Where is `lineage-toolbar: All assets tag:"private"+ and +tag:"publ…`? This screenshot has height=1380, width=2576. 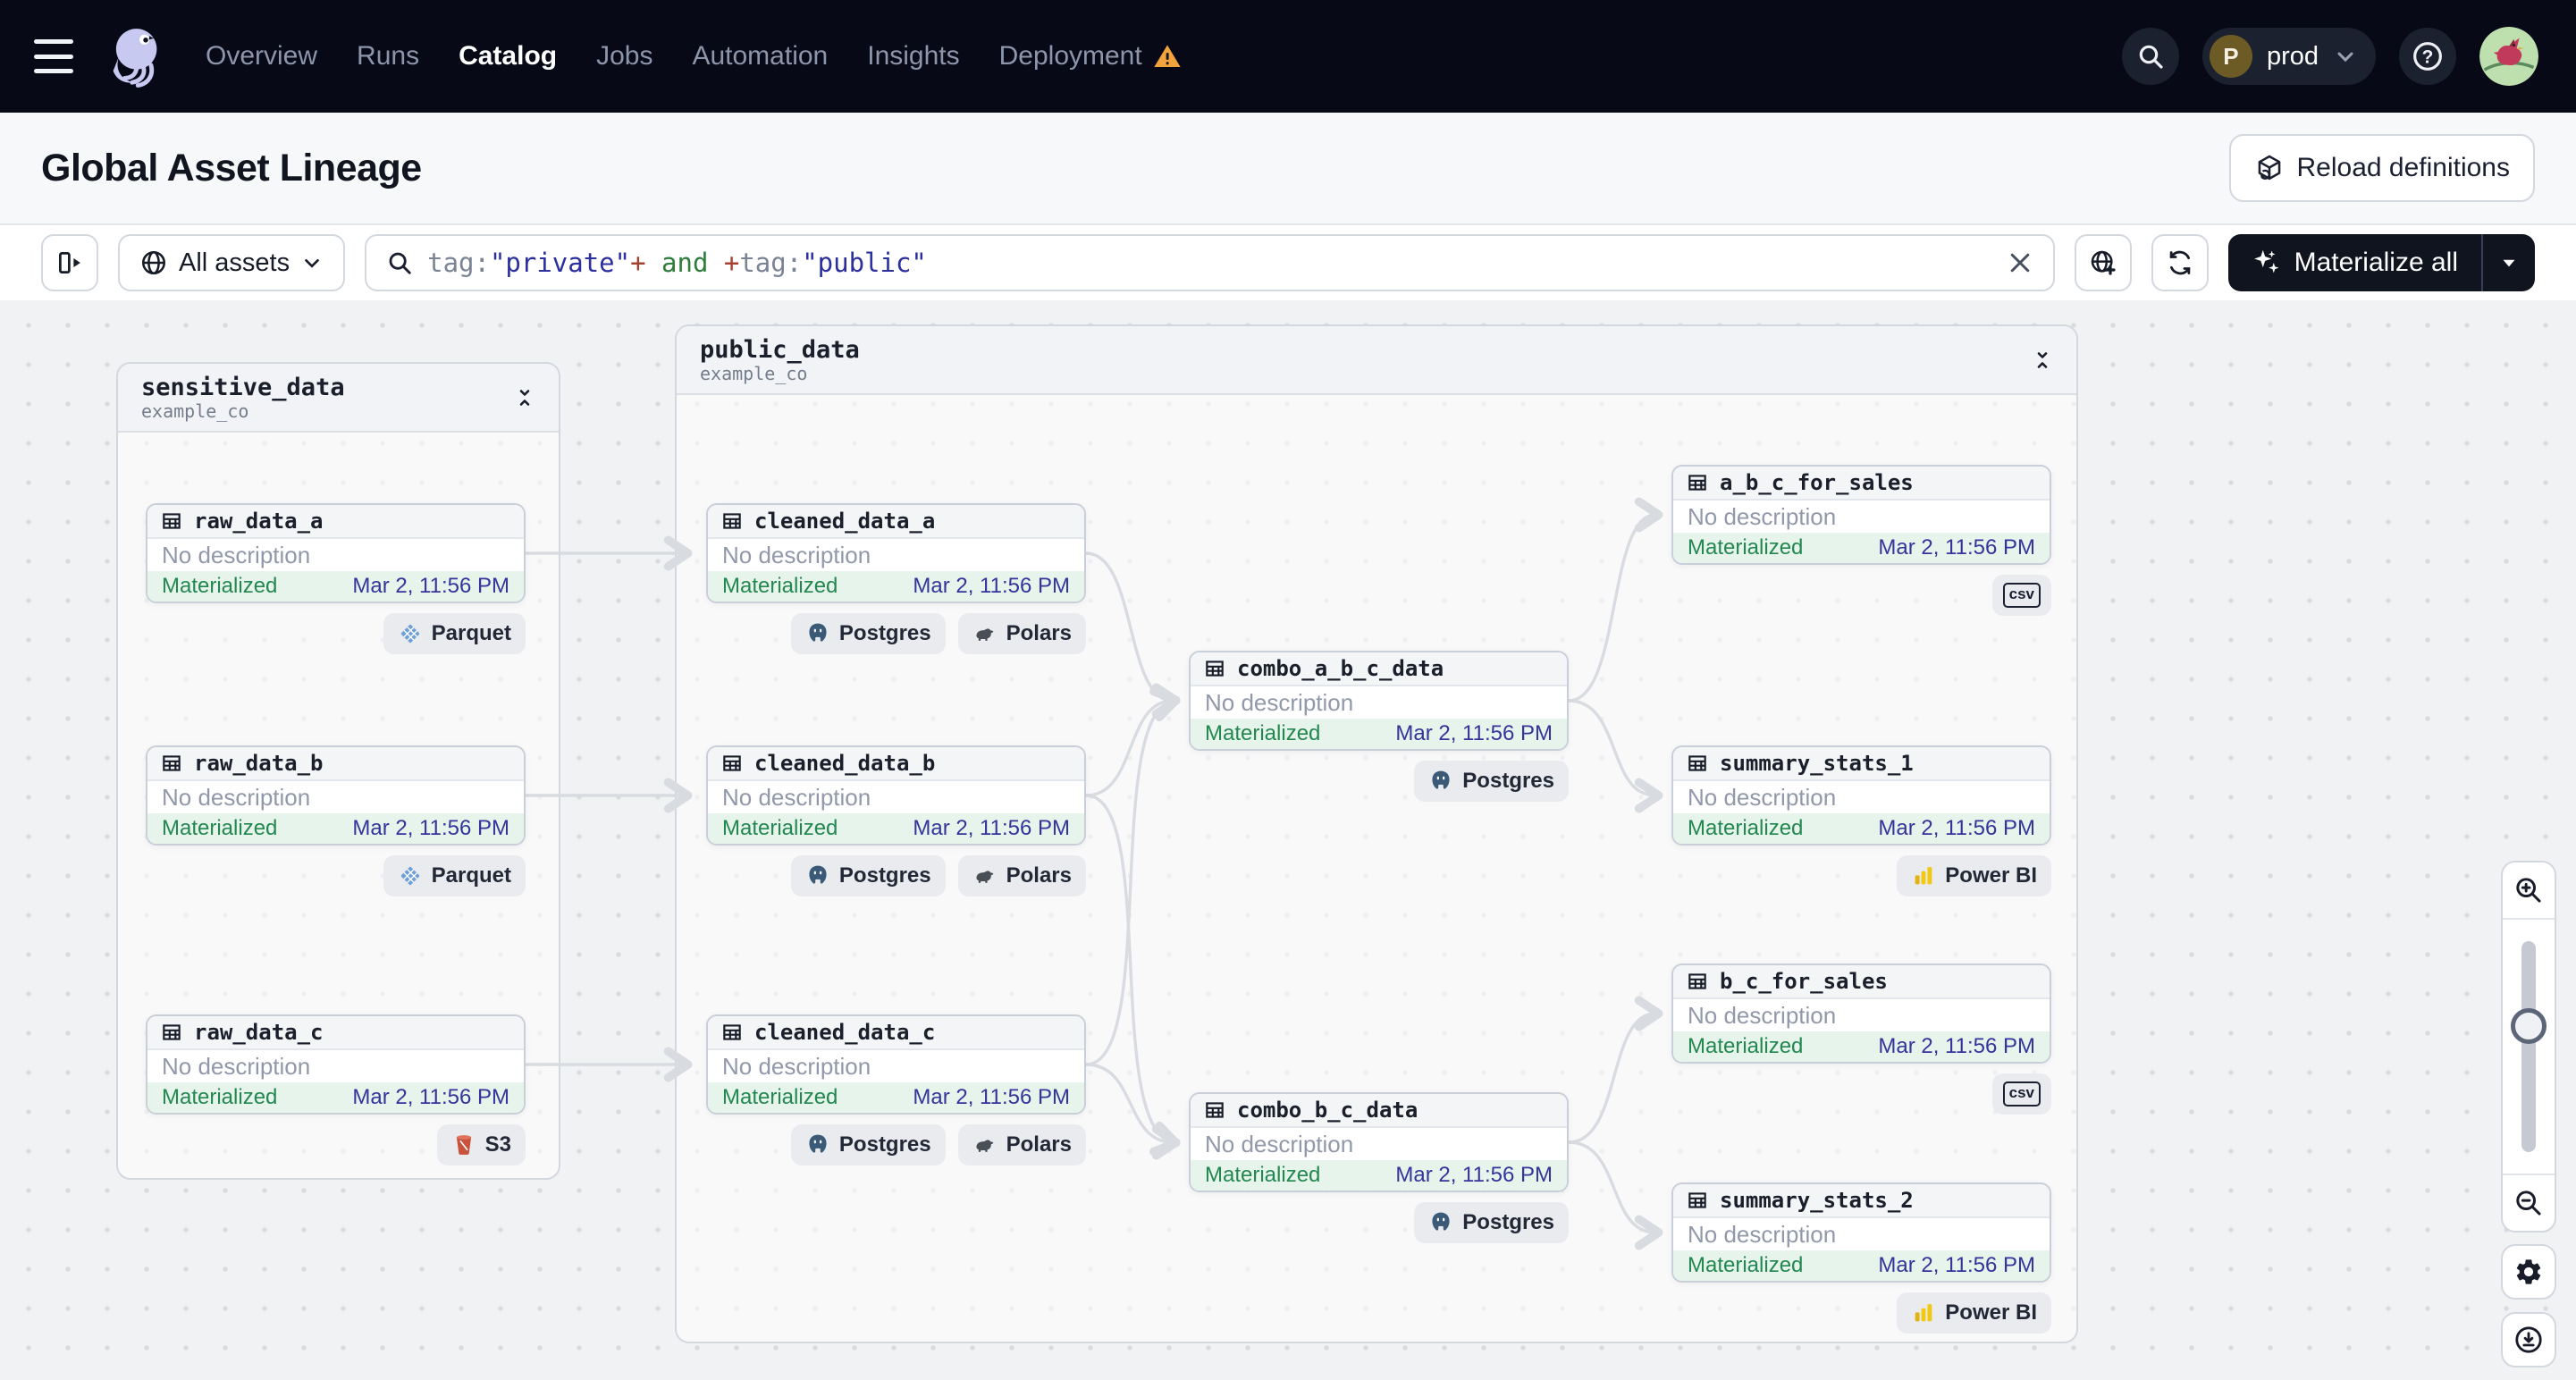 lineage-toolbar: All assets tag:"private"+ and +tag:"publ… is located at coordinates (1288, 262).